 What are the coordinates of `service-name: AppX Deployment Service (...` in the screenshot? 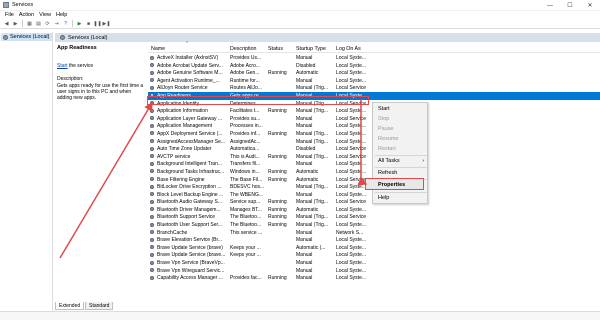 It's located at (190, 133).